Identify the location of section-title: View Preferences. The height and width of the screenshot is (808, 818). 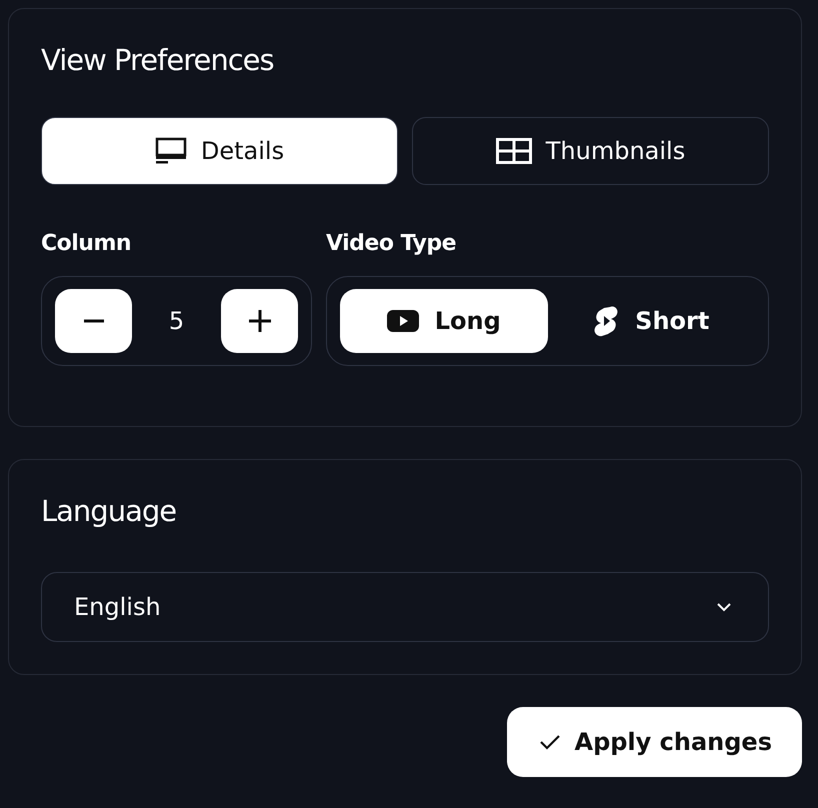
(158, 60).